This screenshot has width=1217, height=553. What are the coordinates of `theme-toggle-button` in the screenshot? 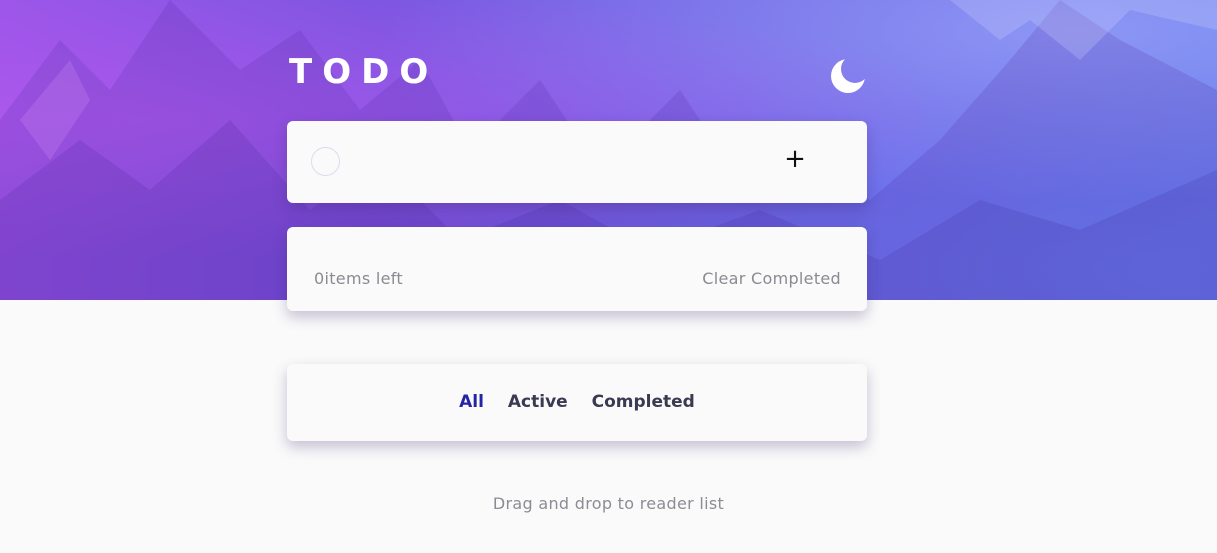 It's located at (848, 76).